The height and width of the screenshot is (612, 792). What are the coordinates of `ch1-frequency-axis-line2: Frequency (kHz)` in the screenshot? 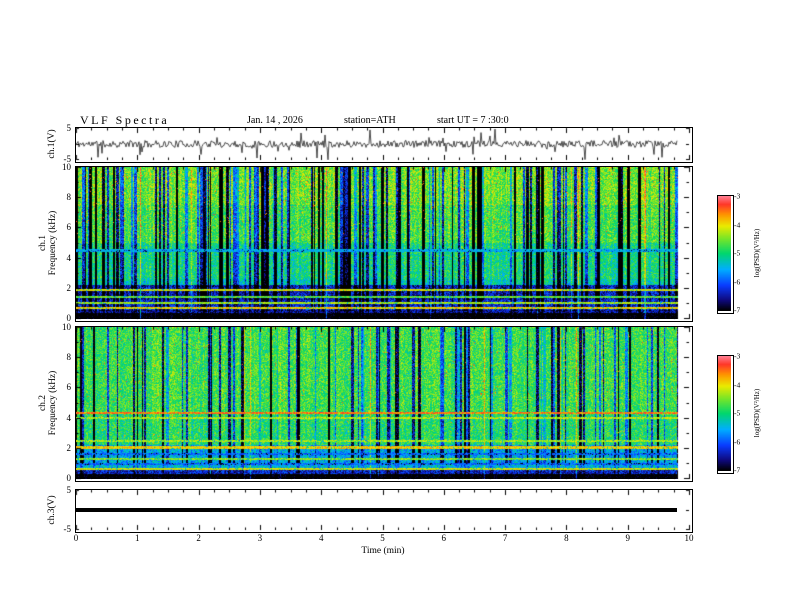 It's located at (53, 243).